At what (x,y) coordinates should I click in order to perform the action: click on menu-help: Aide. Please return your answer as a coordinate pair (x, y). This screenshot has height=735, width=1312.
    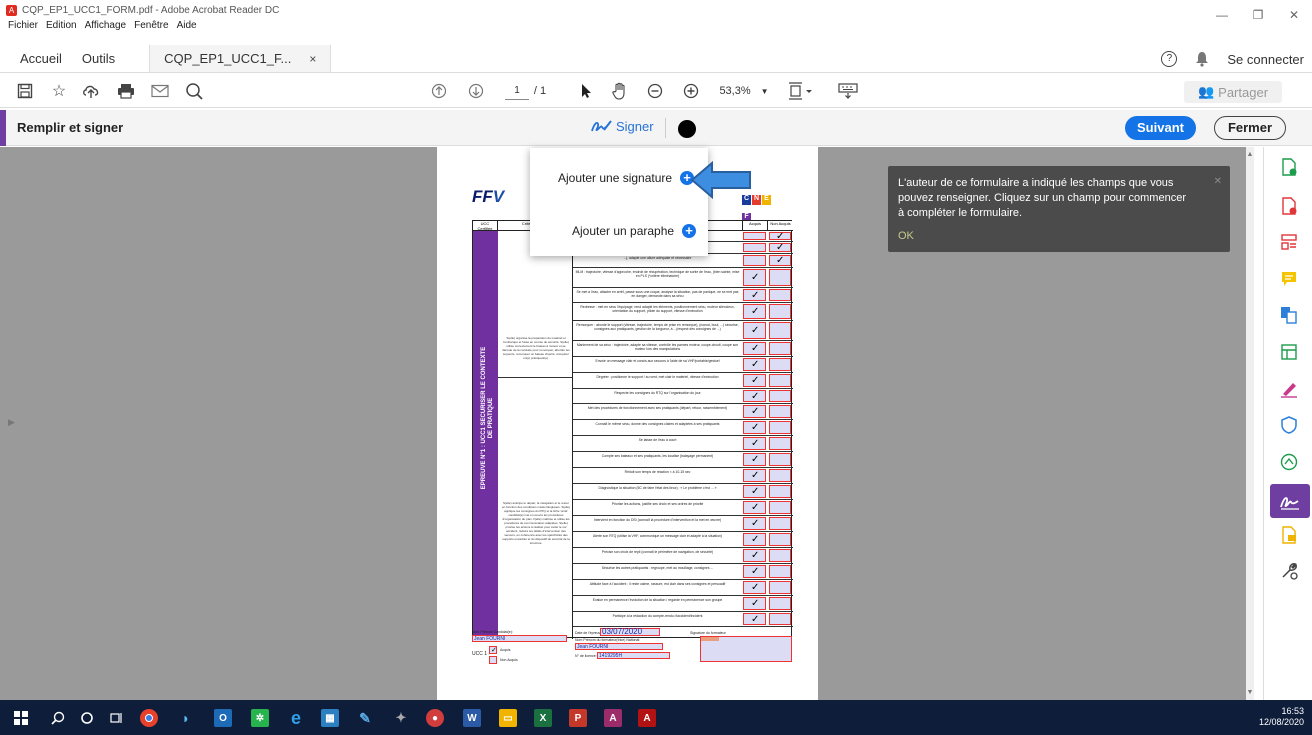
    Looking at the image, I should click on (187, 27).